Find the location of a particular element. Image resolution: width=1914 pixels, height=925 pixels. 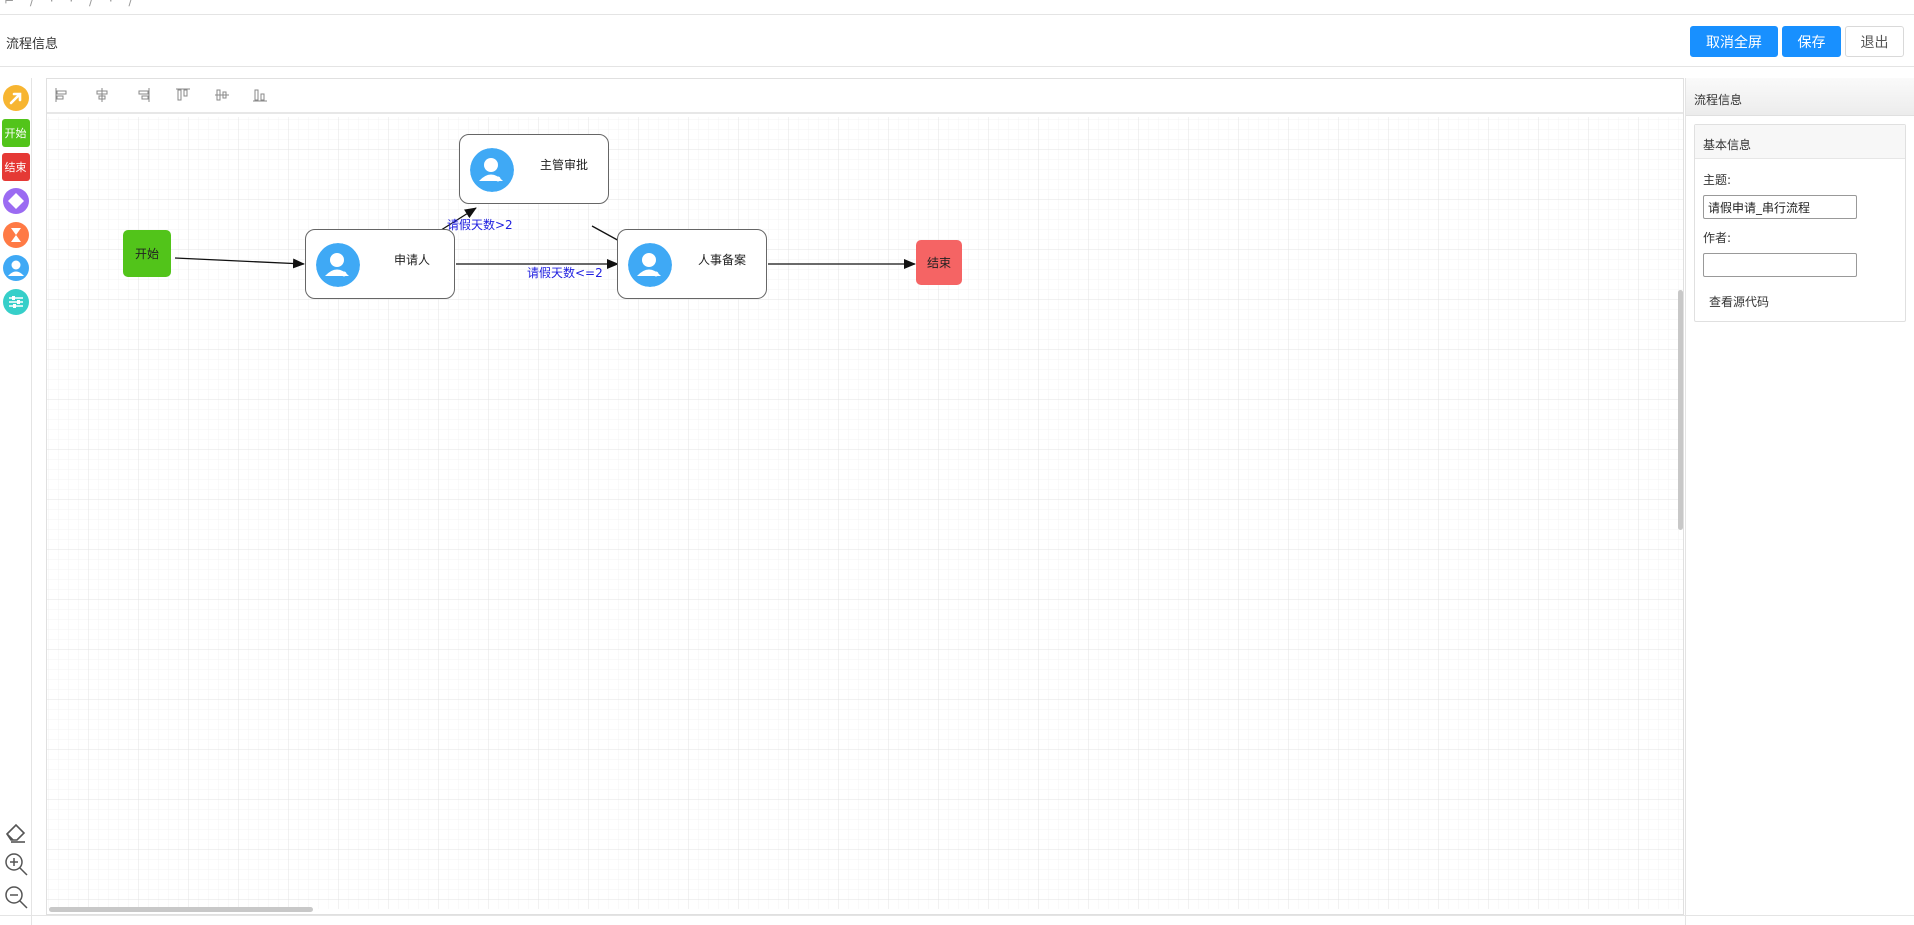

edge-label-days-gt-2: 请假天数>2 is located at coordinates (480, 225).